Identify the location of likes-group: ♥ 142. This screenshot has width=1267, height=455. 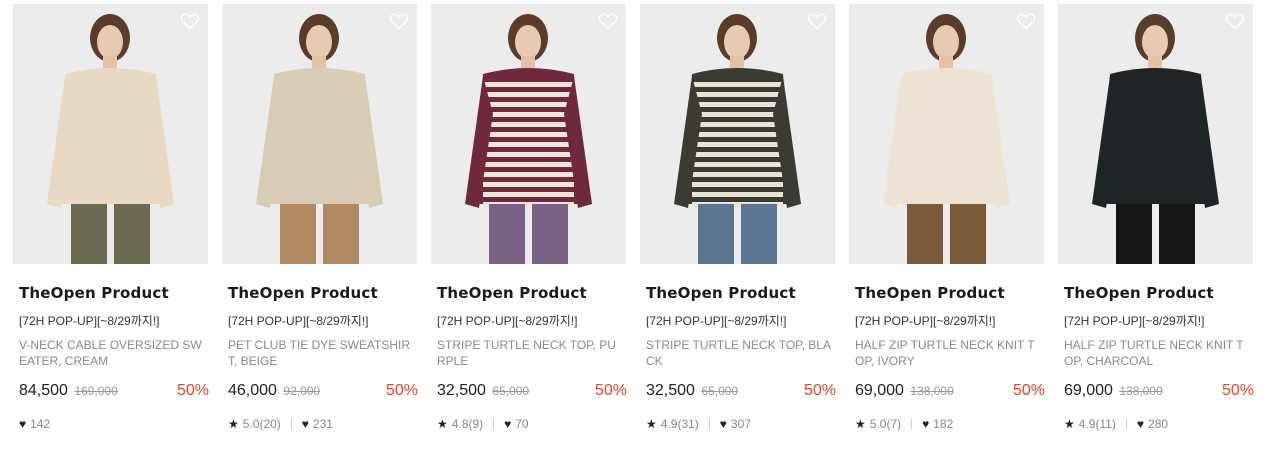
(34, 424).